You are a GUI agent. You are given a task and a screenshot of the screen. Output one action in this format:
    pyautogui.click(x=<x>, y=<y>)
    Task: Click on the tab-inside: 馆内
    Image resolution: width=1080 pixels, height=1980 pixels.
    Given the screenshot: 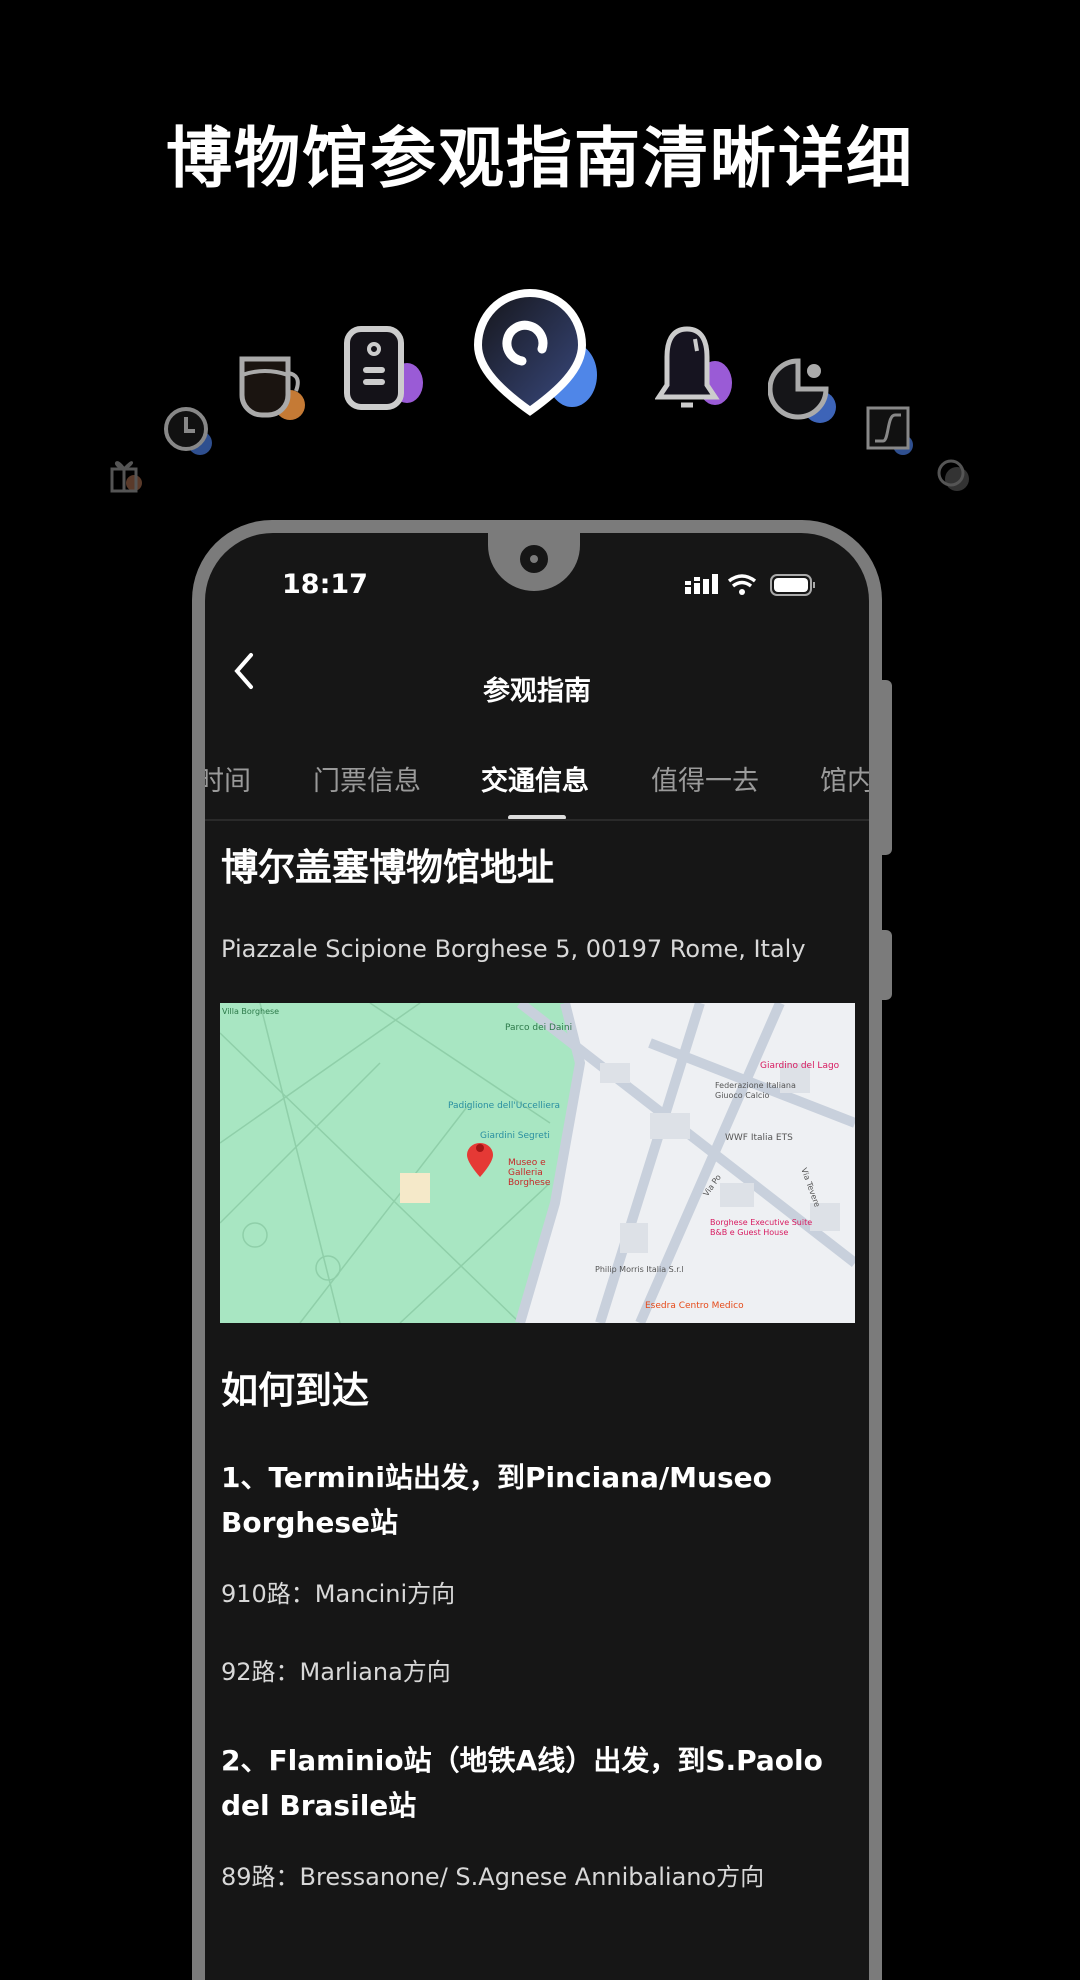 What is the action you would take?
    pyautogui.click(x=844, y=778)
    